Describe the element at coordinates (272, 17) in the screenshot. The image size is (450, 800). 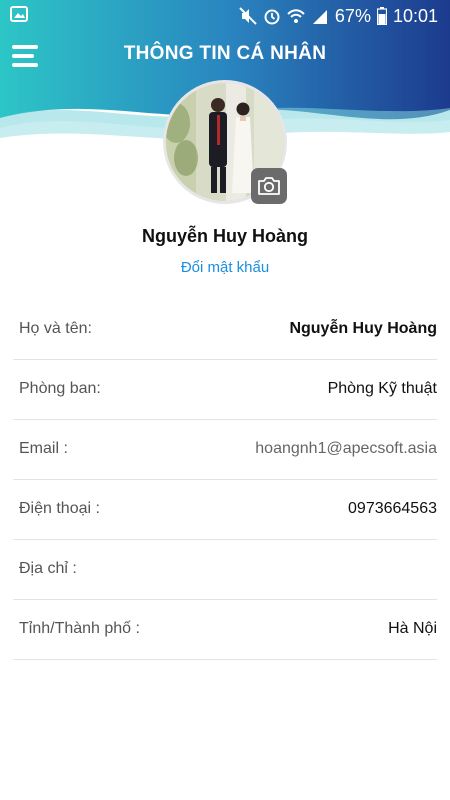
I see `alarm-icon` at that location.